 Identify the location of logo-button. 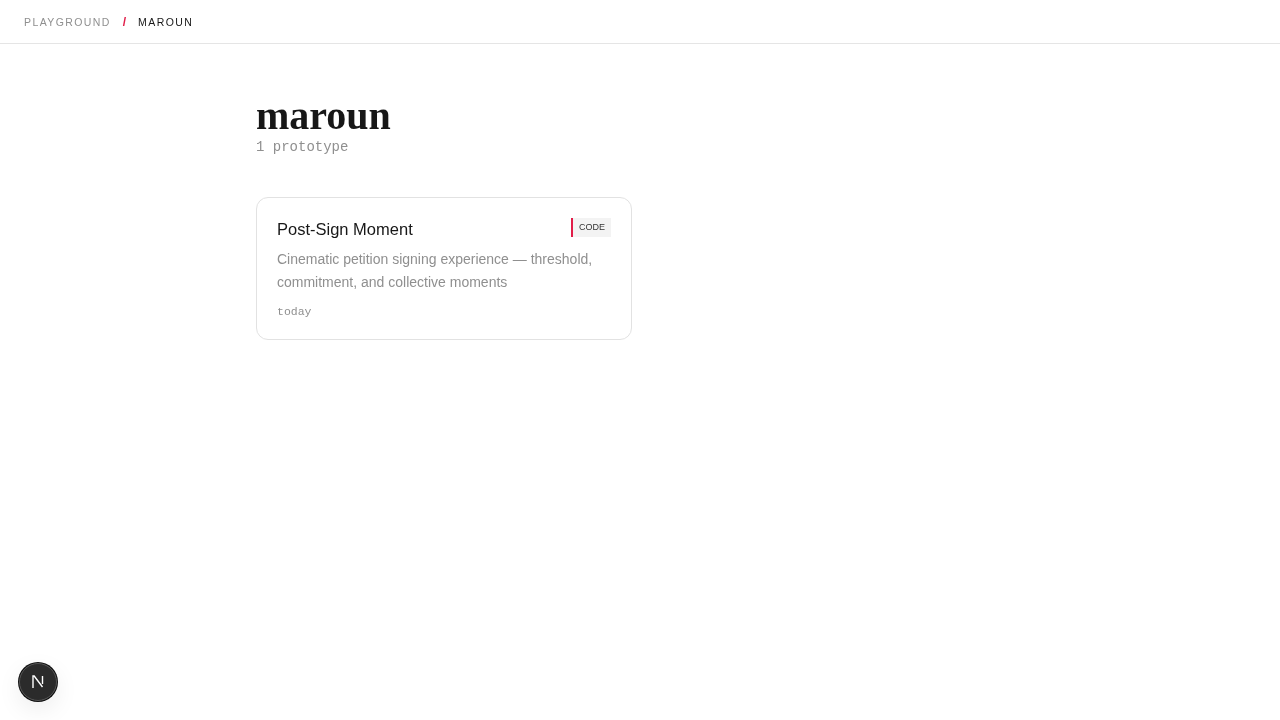
(38, 682).